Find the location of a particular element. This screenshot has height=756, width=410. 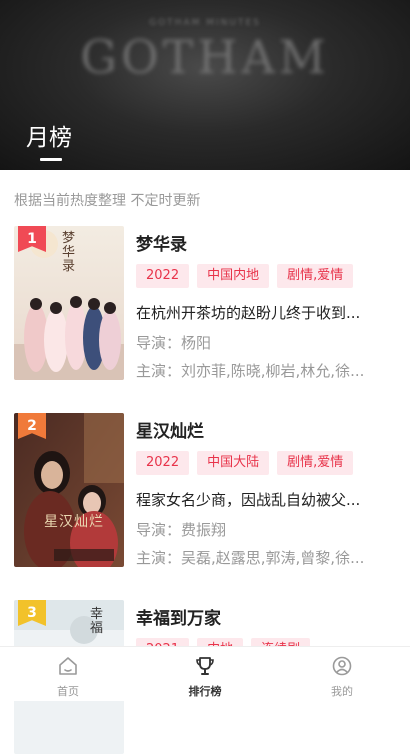

hero-background-subtext: GOTHAM MINUTES is located at coordinates (205, 23).